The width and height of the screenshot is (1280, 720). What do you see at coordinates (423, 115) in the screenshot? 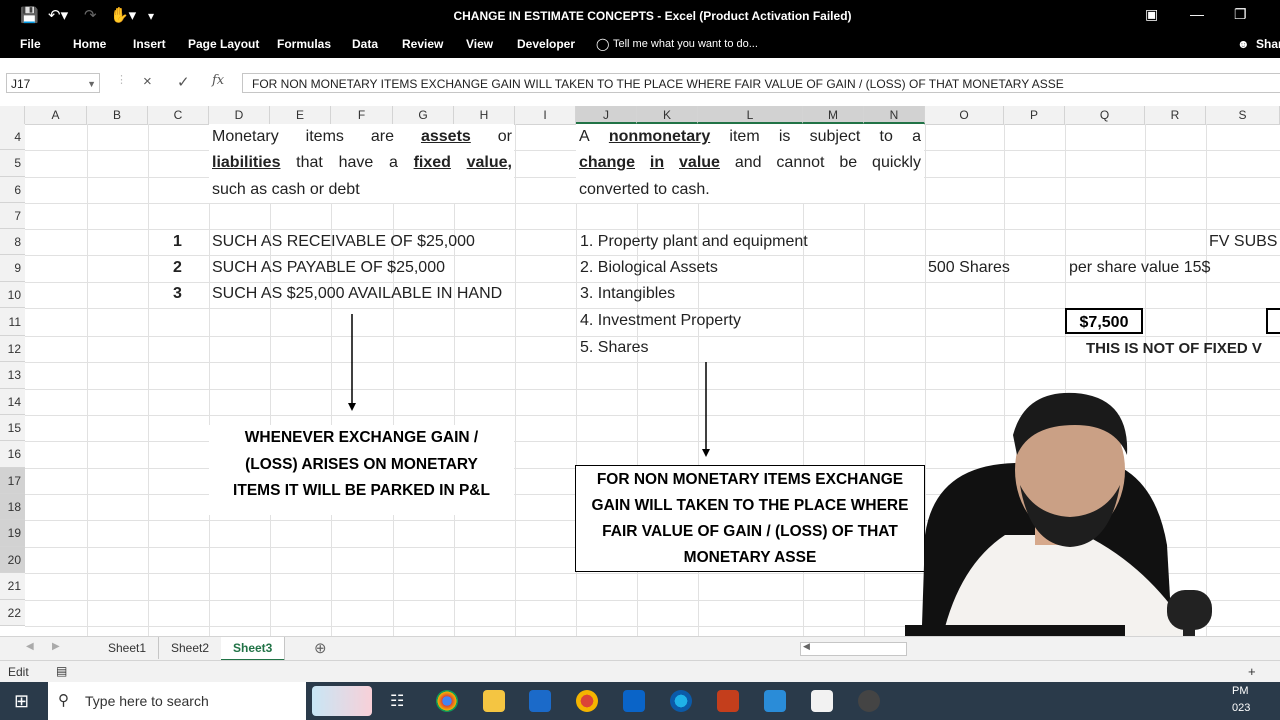
I see `column-header: G` at bounding box center [423, 115].